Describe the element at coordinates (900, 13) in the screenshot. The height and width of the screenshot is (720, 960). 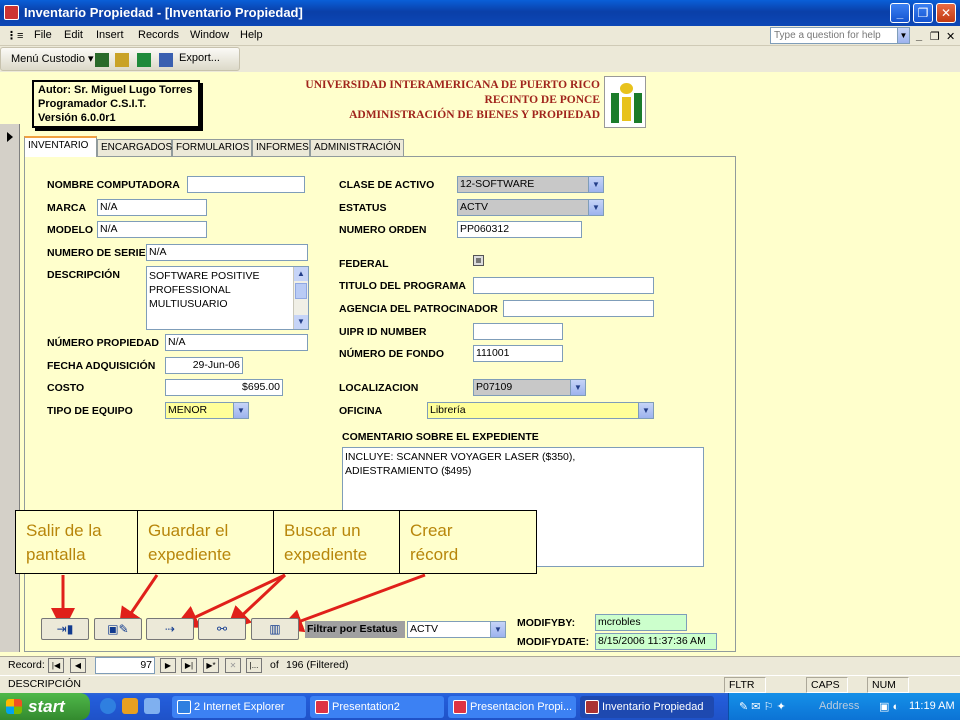
I see `minimize-button: _` at that location.